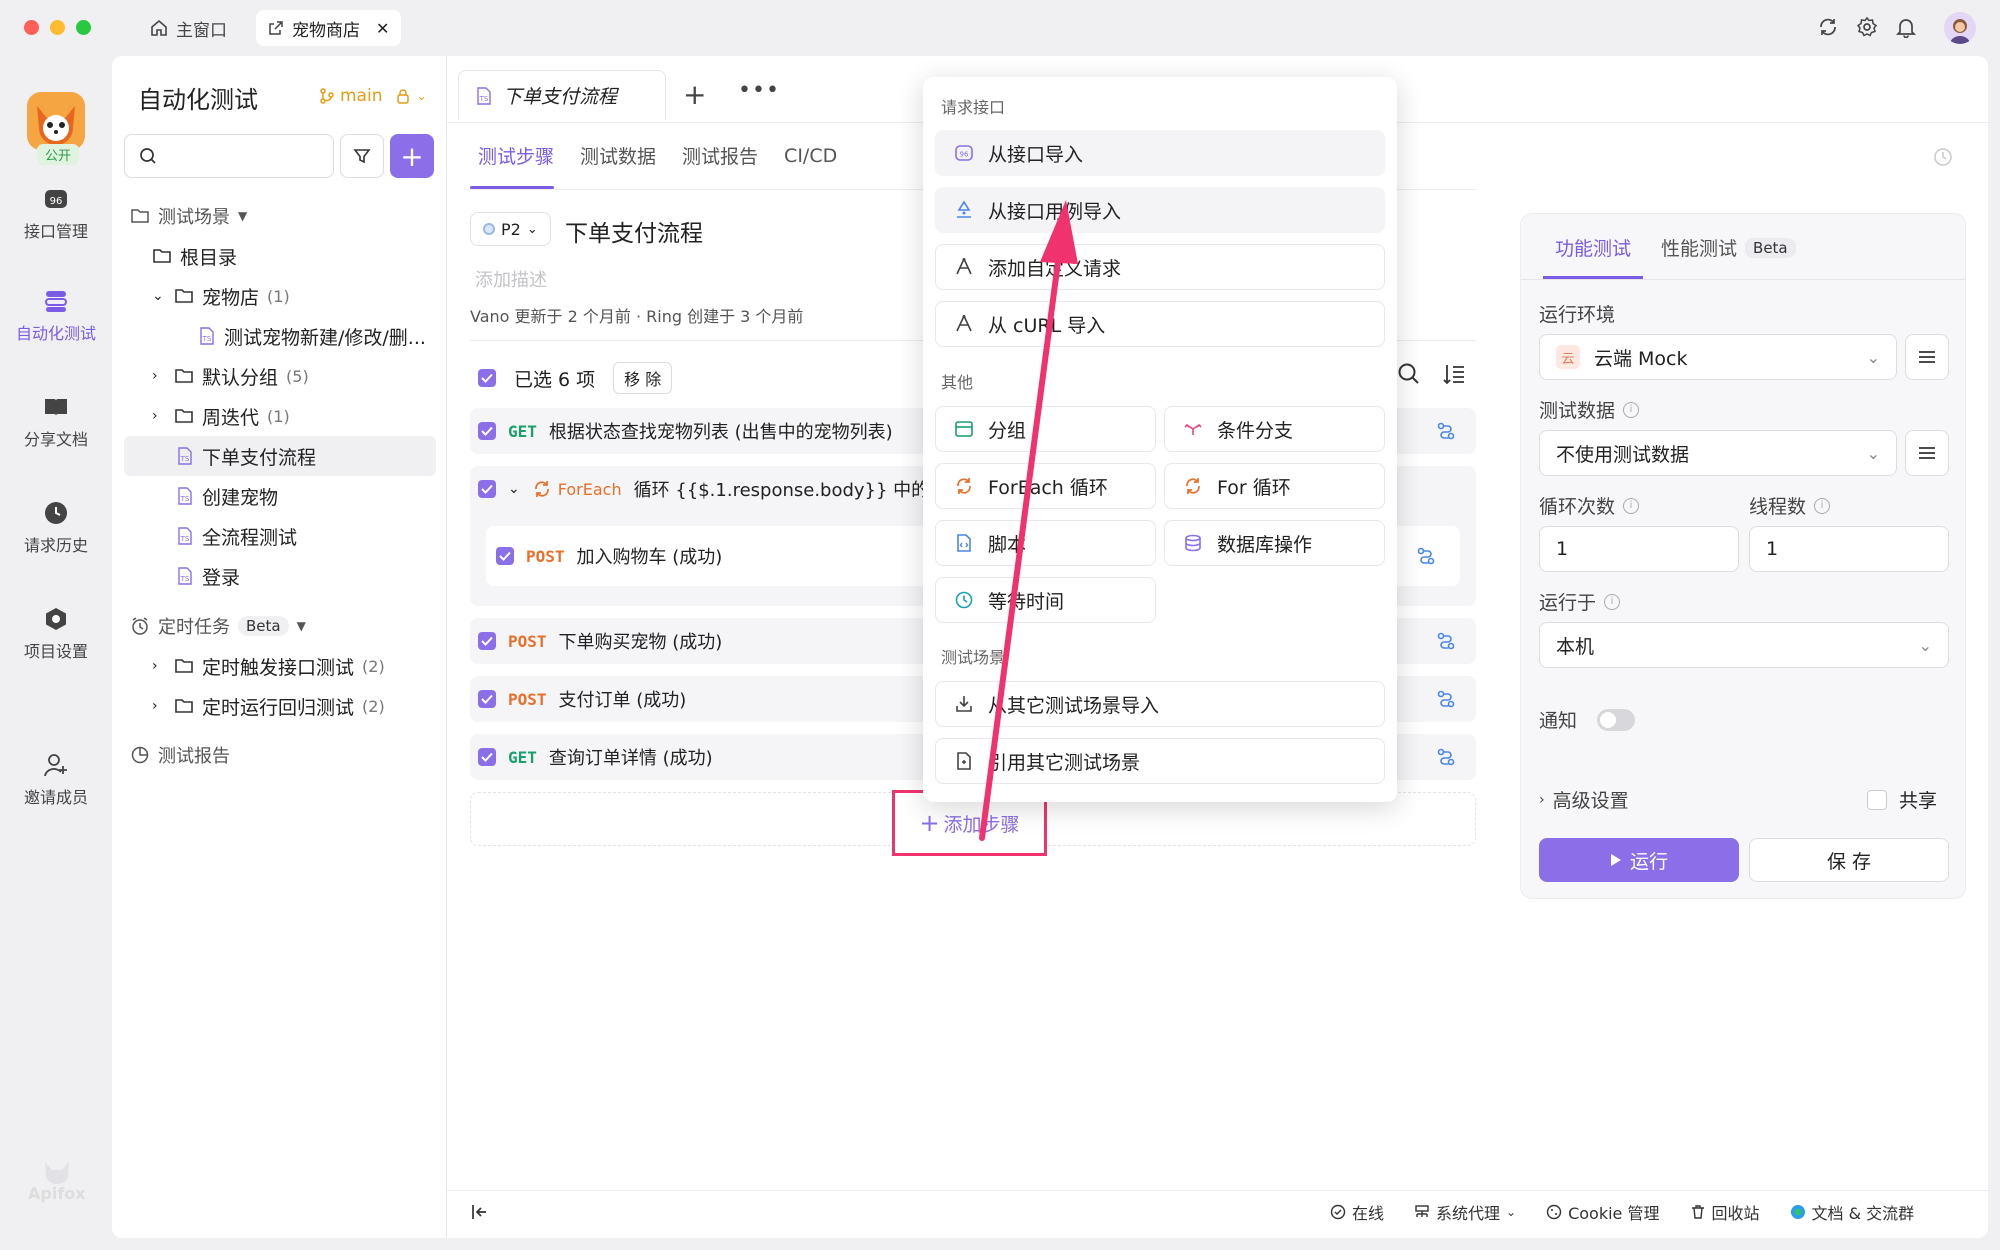  Describe the element at coordinates (1718, 357) in the screenshot. I see `env-select: 云 云端 Mock ⌄` at that location.